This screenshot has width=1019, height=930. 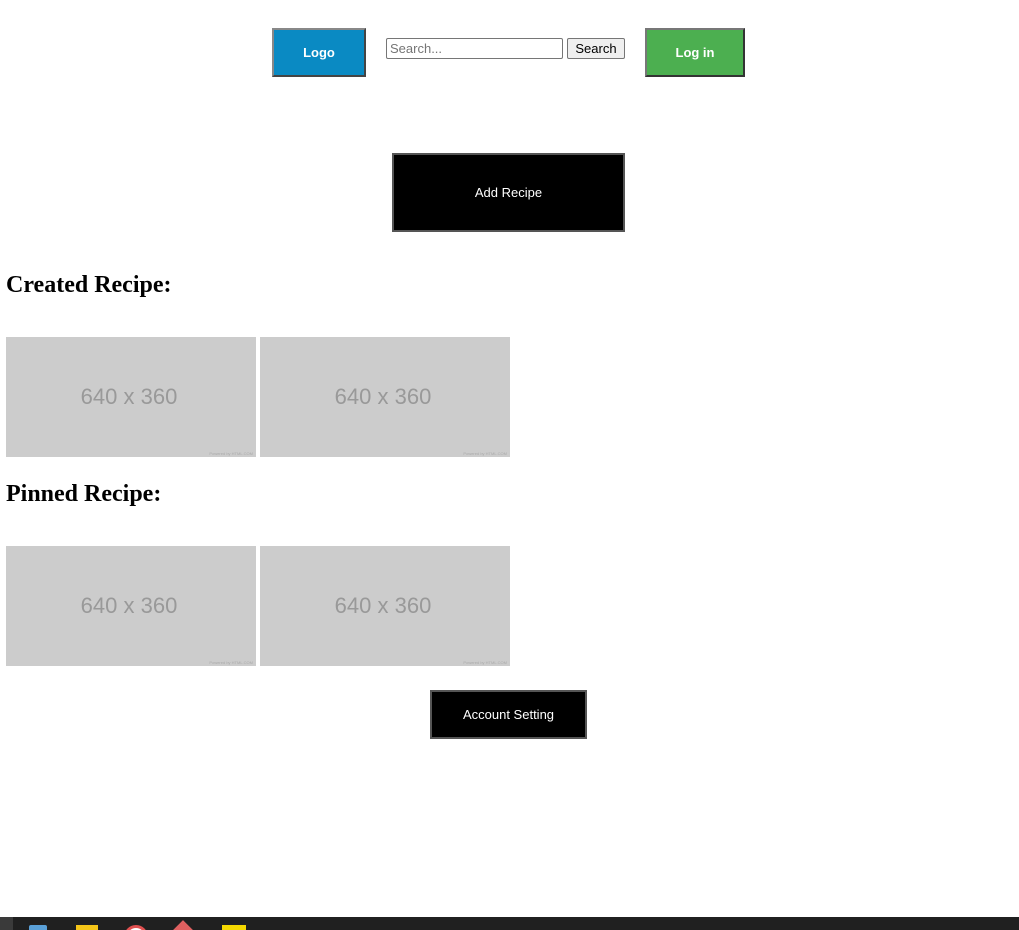 I want to click on logo-button: Logo, so click(x=319, y=52).